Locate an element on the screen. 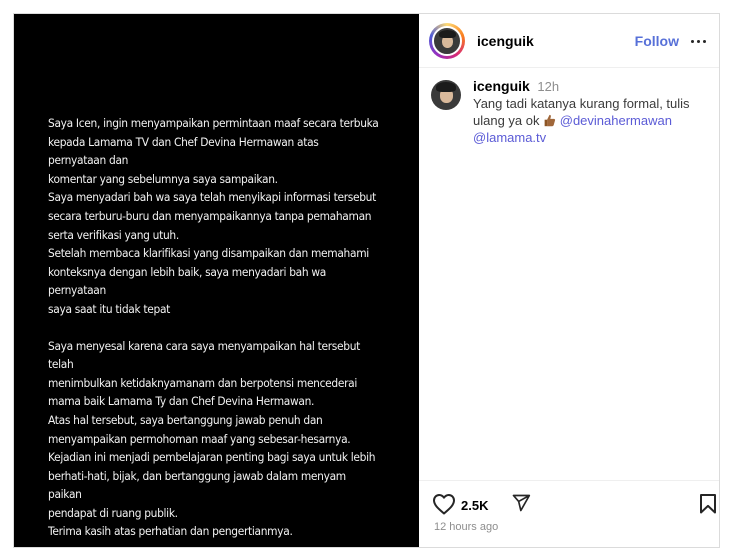 Image resolution: width=732 pixels, height=556 pixels. caption-time: 12h is located at coordinates (548, 86).